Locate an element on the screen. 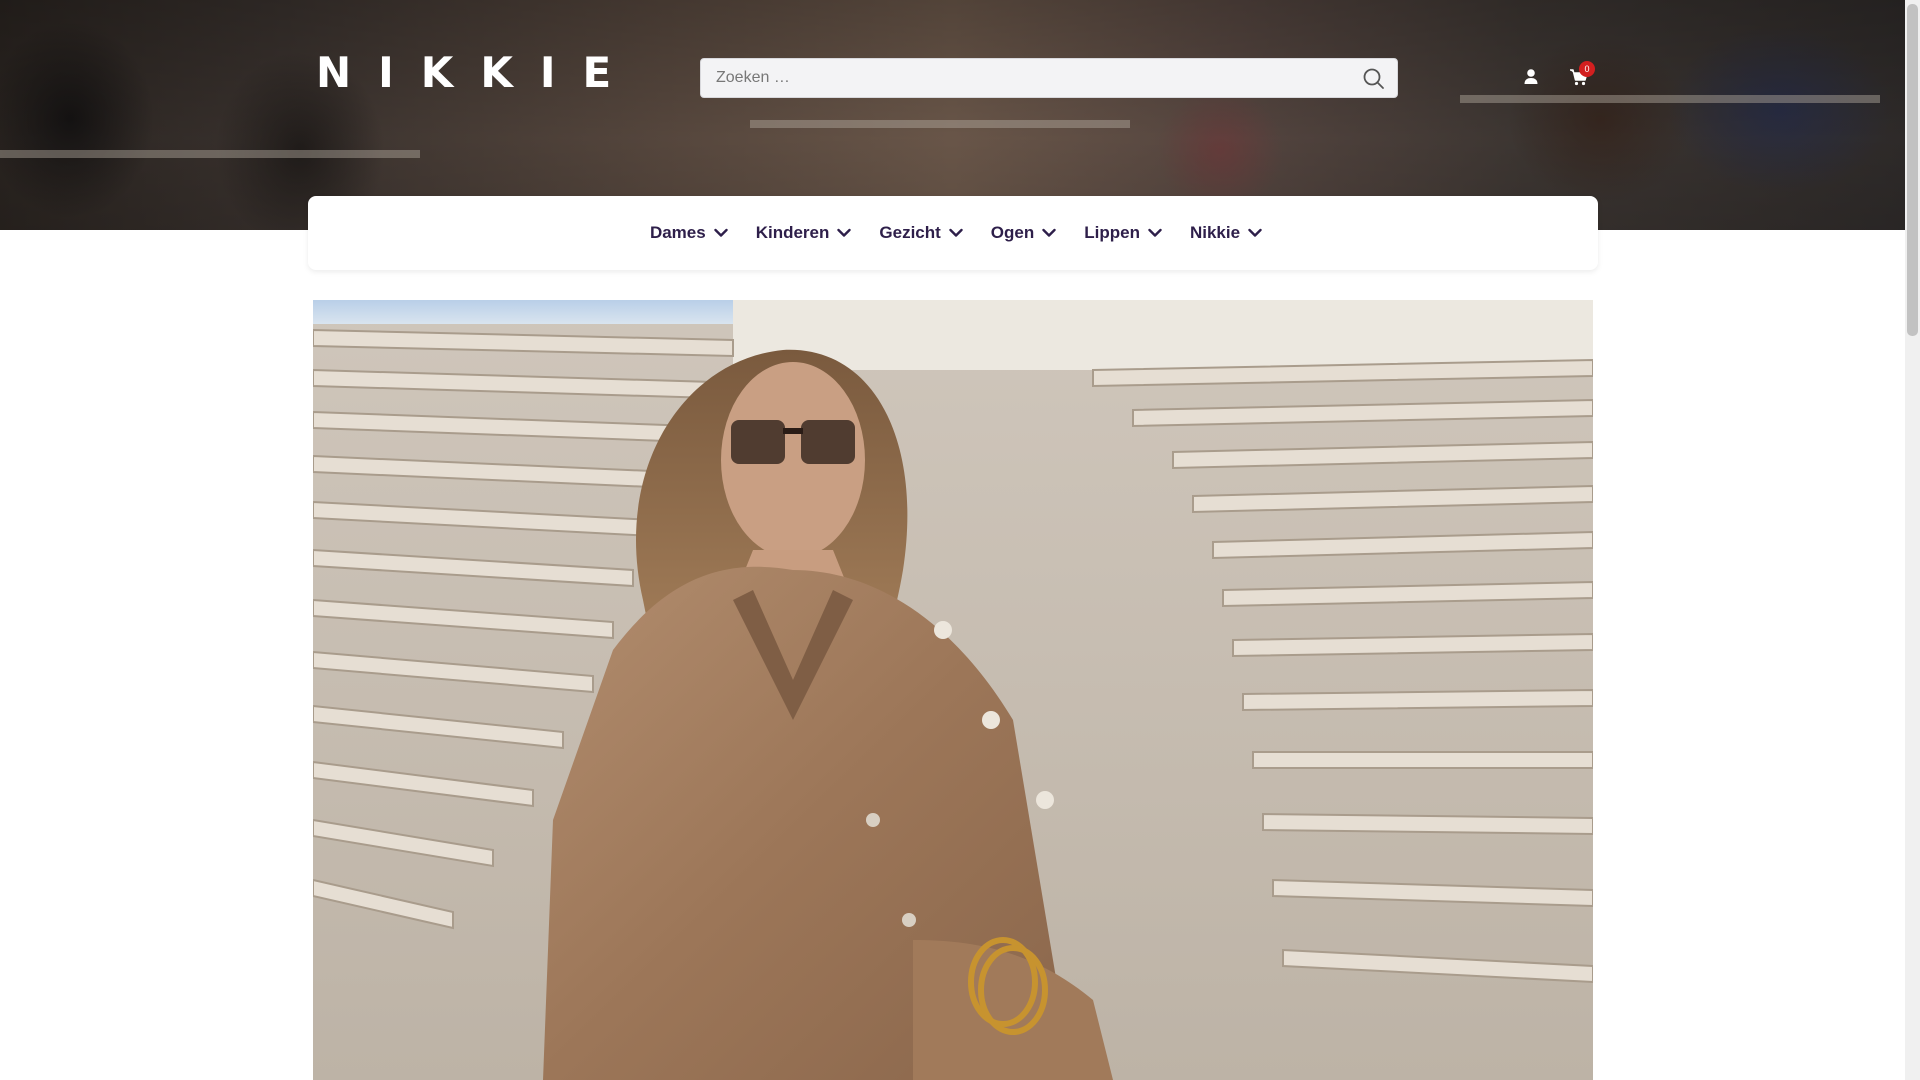 The image size is (1920, 1080). nav-item-label: Nikkie is located at coordinates (1215, 232).